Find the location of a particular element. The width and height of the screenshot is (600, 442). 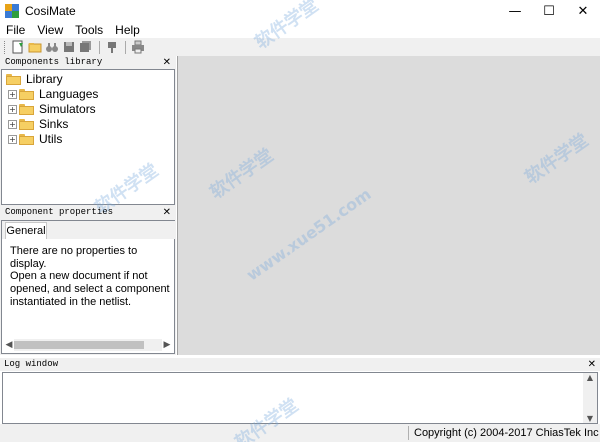

scroll-down-icon: ▼ is located at coordinates (590, 418).